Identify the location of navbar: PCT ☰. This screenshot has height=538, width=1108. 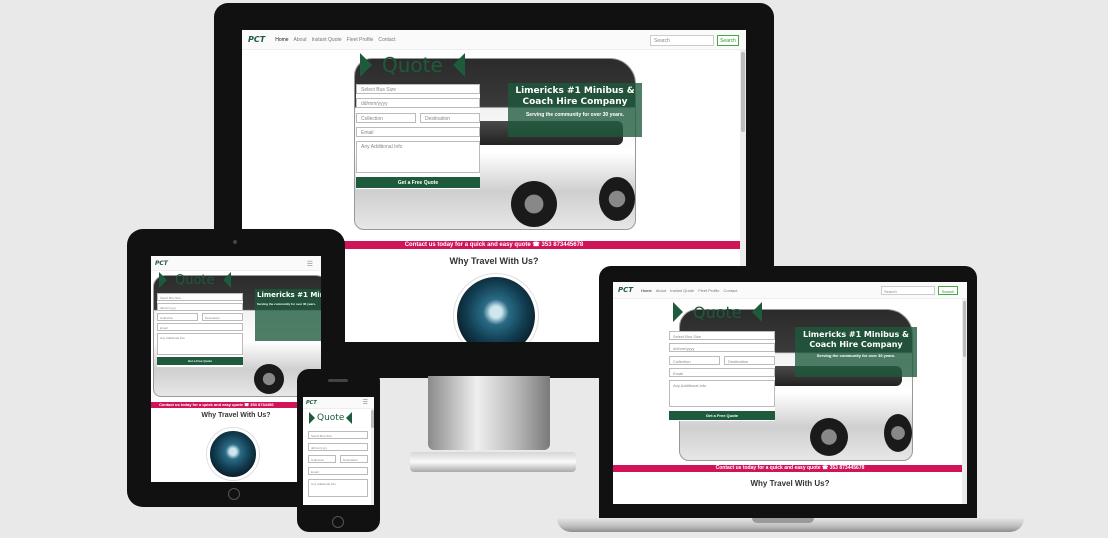
(338, 403).